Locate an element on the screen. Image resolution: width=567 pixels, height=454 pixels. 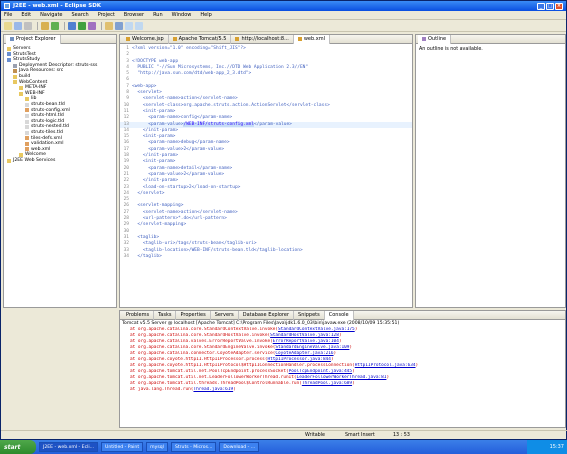
stack-frame-link: StandardHostValve.java:128 is located at coordinates (304, 335).